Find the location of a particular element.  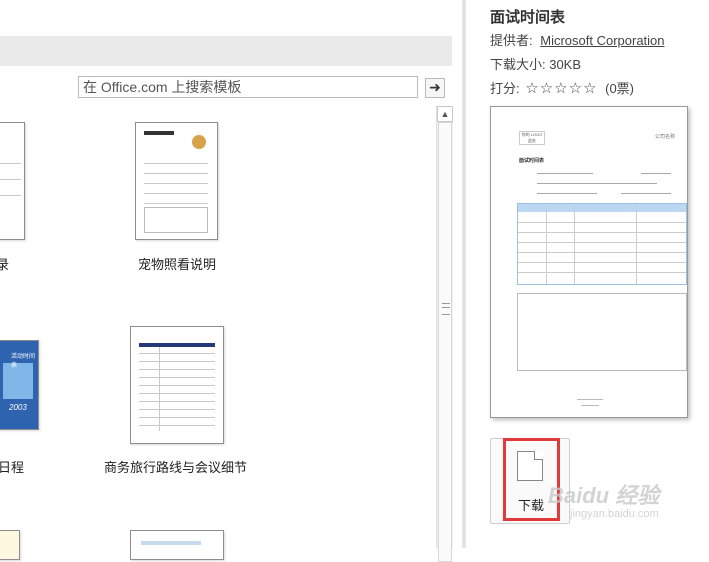

template-thumbnail: 活动时间表 2003 is located at coordinates (19, 385).